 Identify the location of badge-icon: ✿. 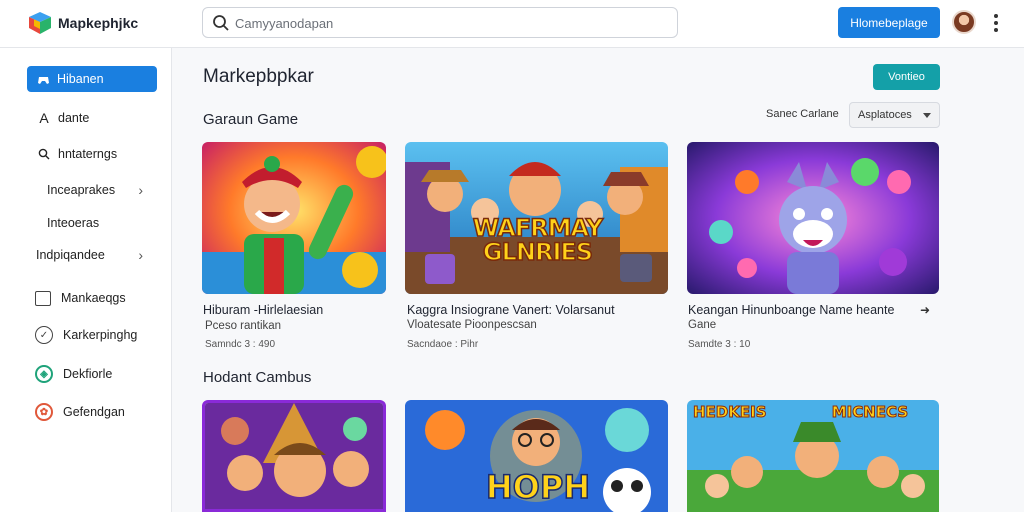
(44, 412).